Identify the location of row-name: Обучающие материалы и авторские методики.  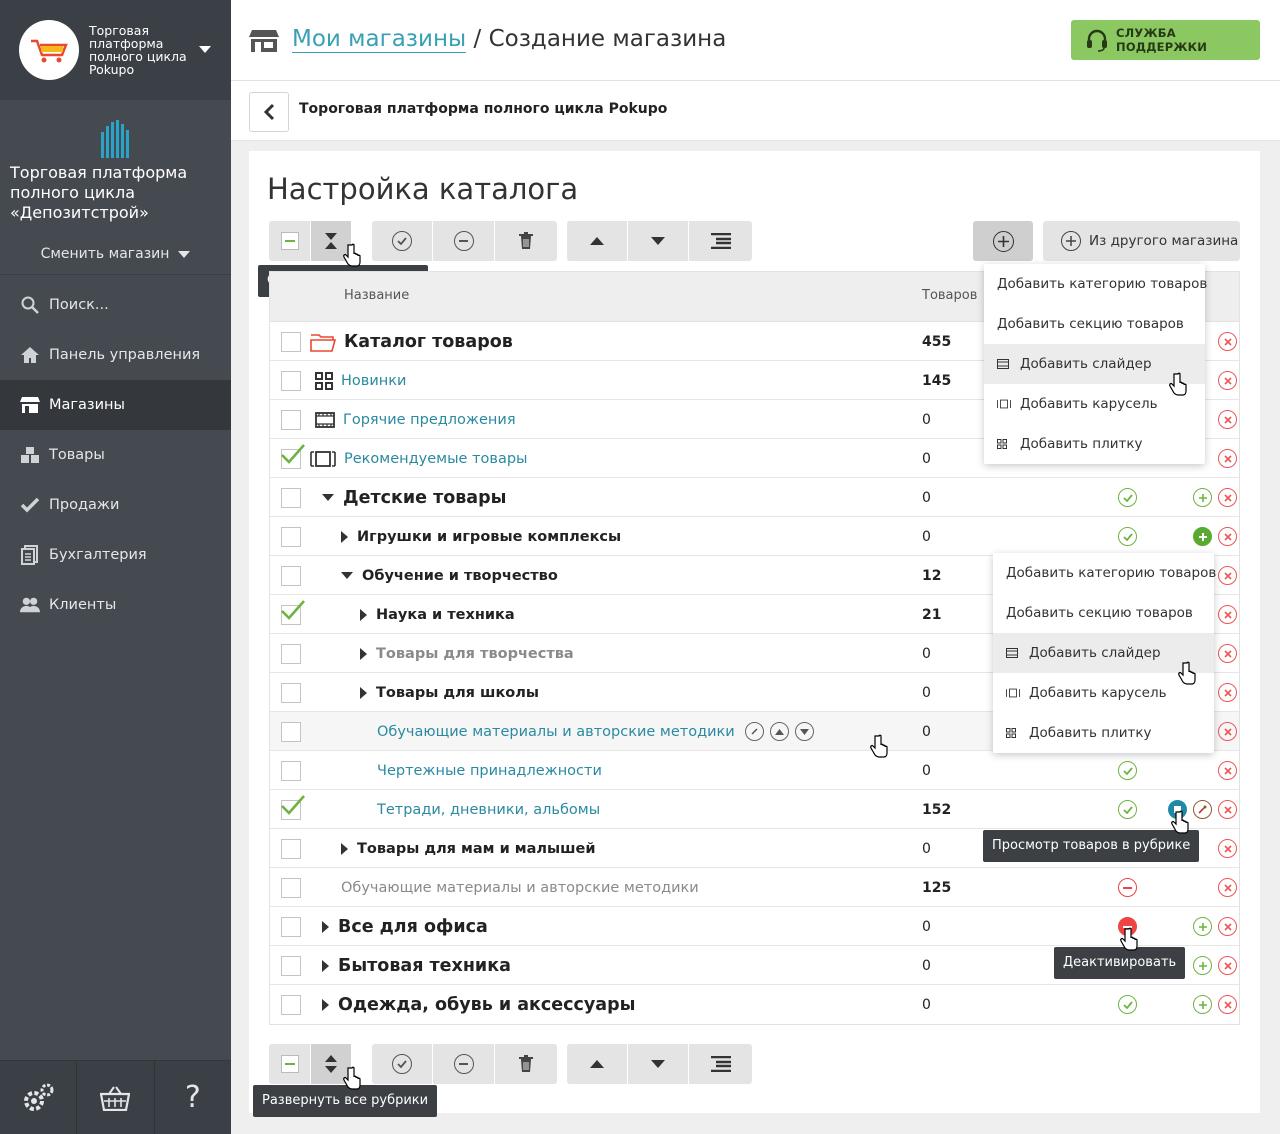
(595, 731).